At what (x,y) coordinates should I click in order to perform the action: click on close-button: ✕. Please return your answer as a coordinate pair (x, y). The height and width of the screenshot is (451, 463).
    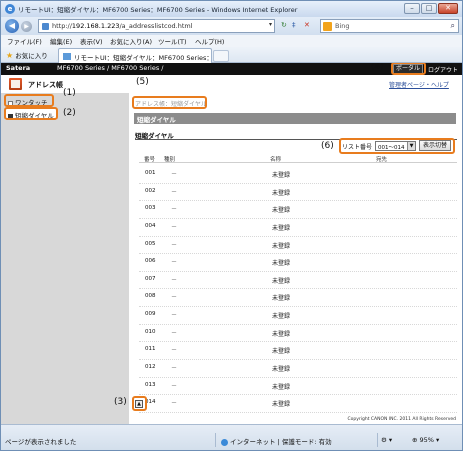
    Looking at the image, I should click on (448, 8).